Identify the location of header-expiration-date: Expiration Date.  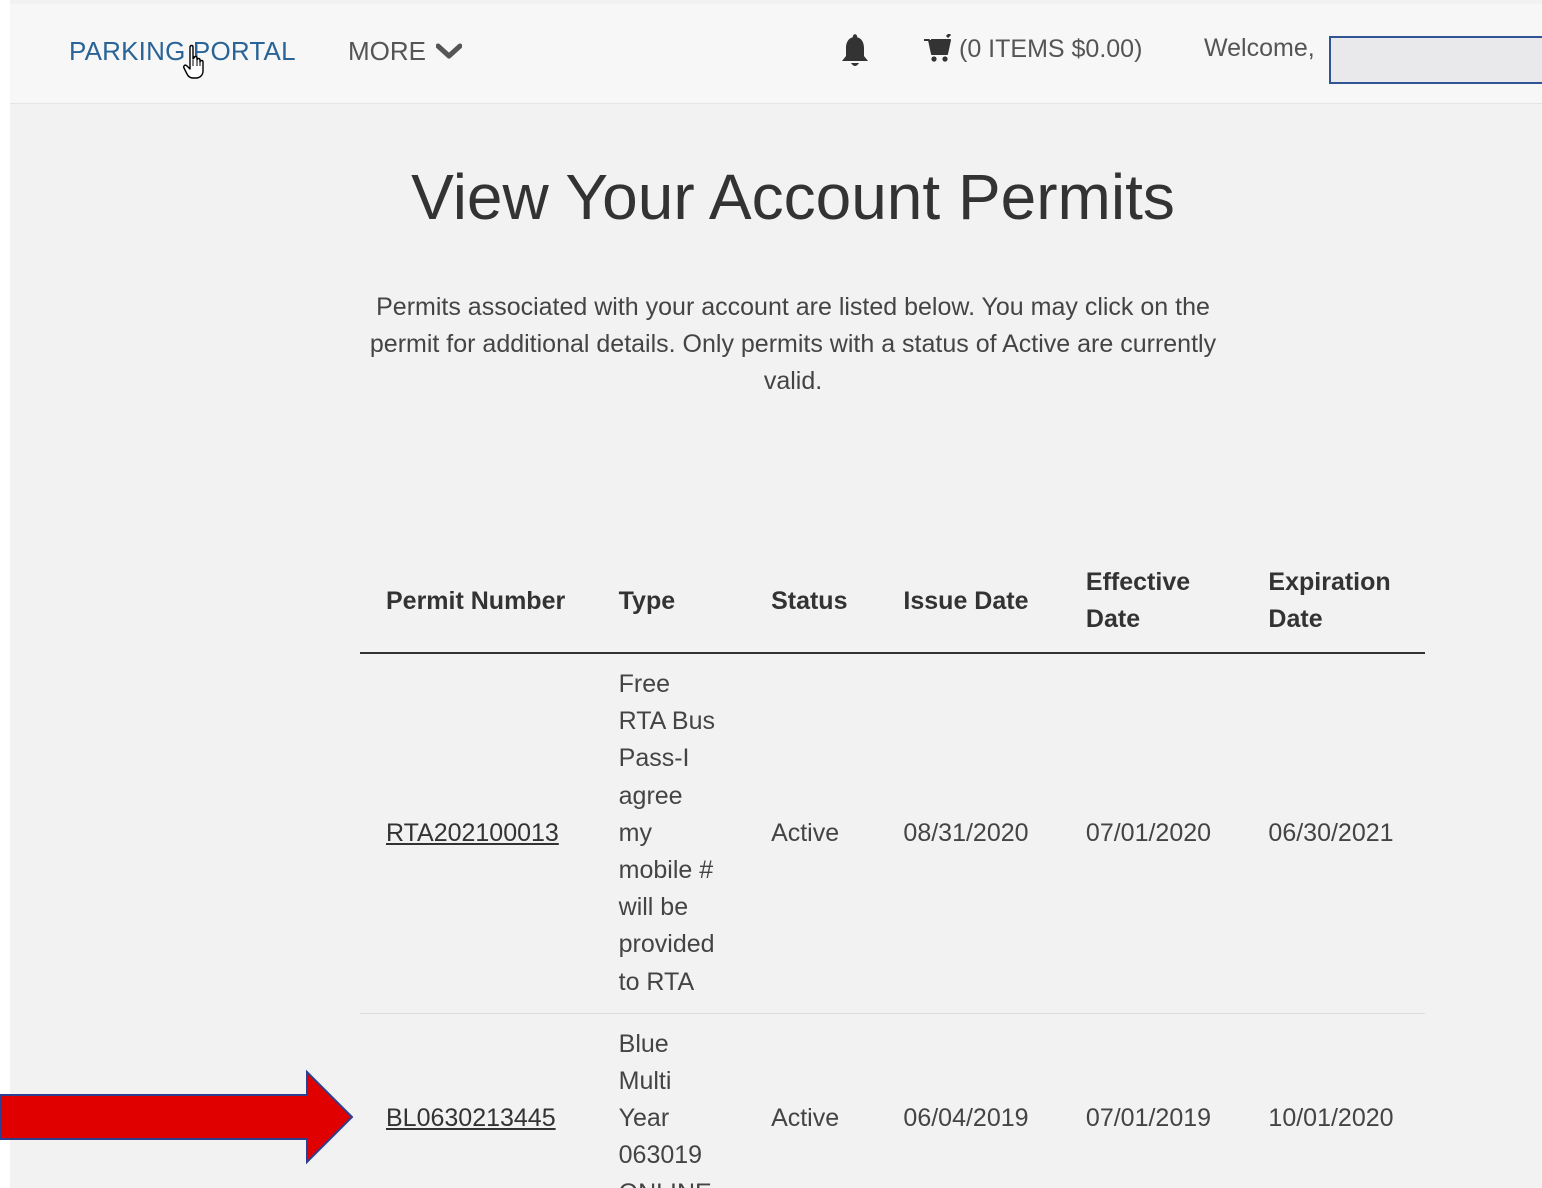
(1333, 602).